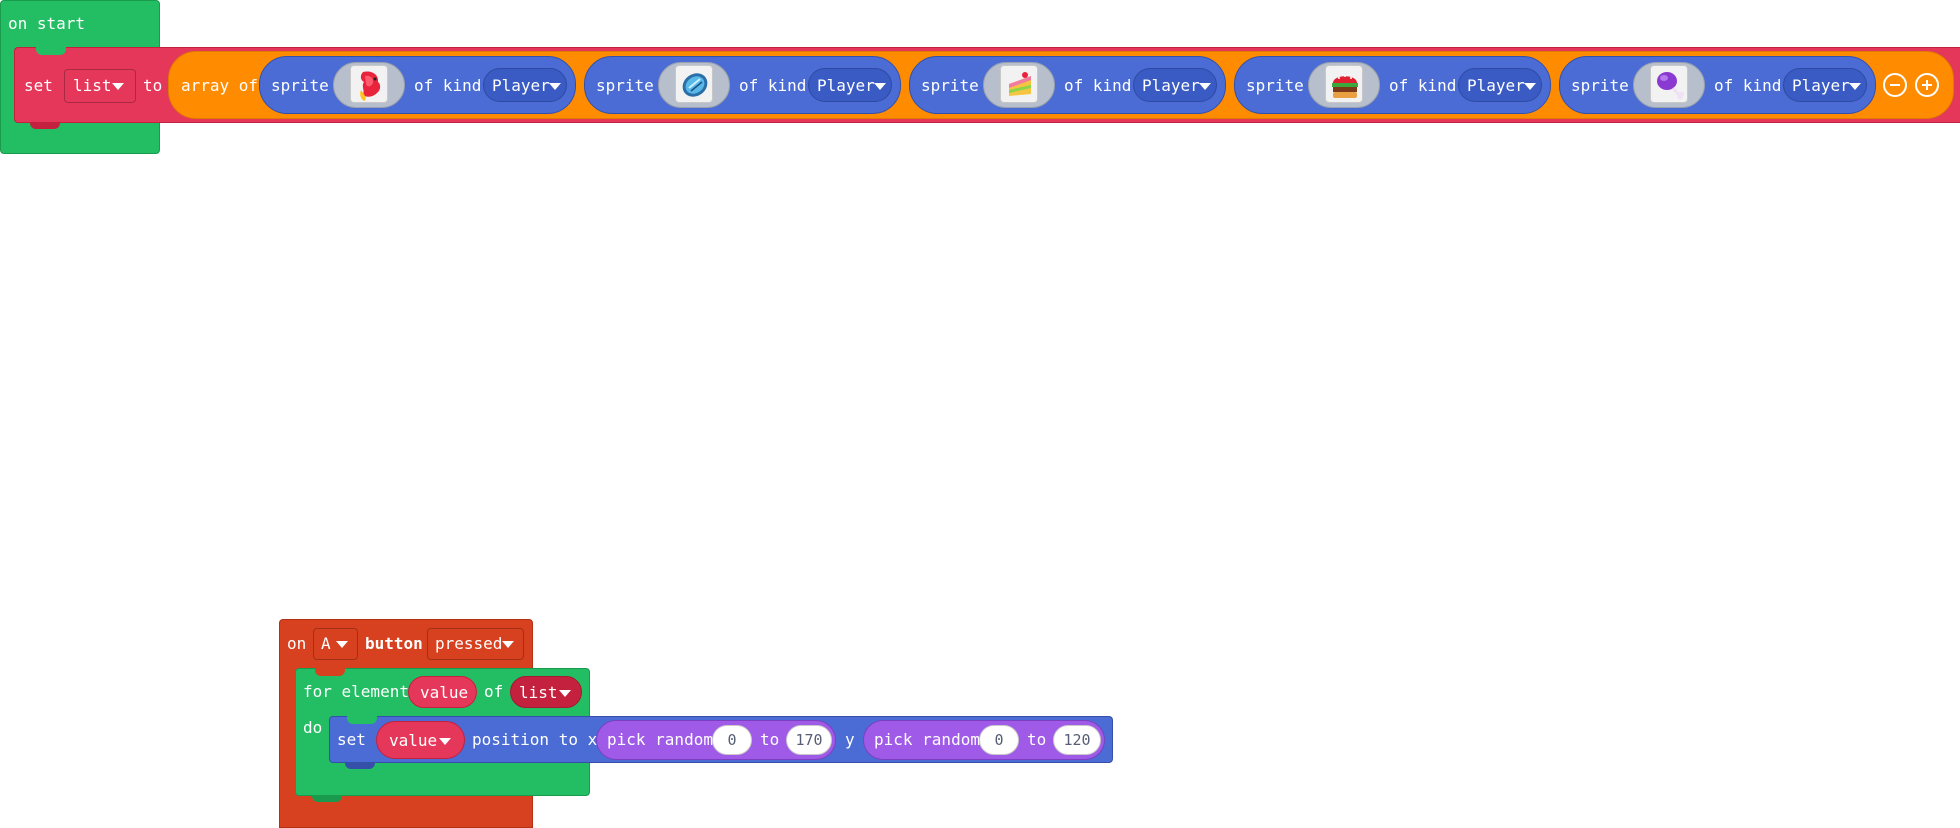 The height and width of the screenshot is (828, 1960). I want to click on y-label: y, so click(850, 739).